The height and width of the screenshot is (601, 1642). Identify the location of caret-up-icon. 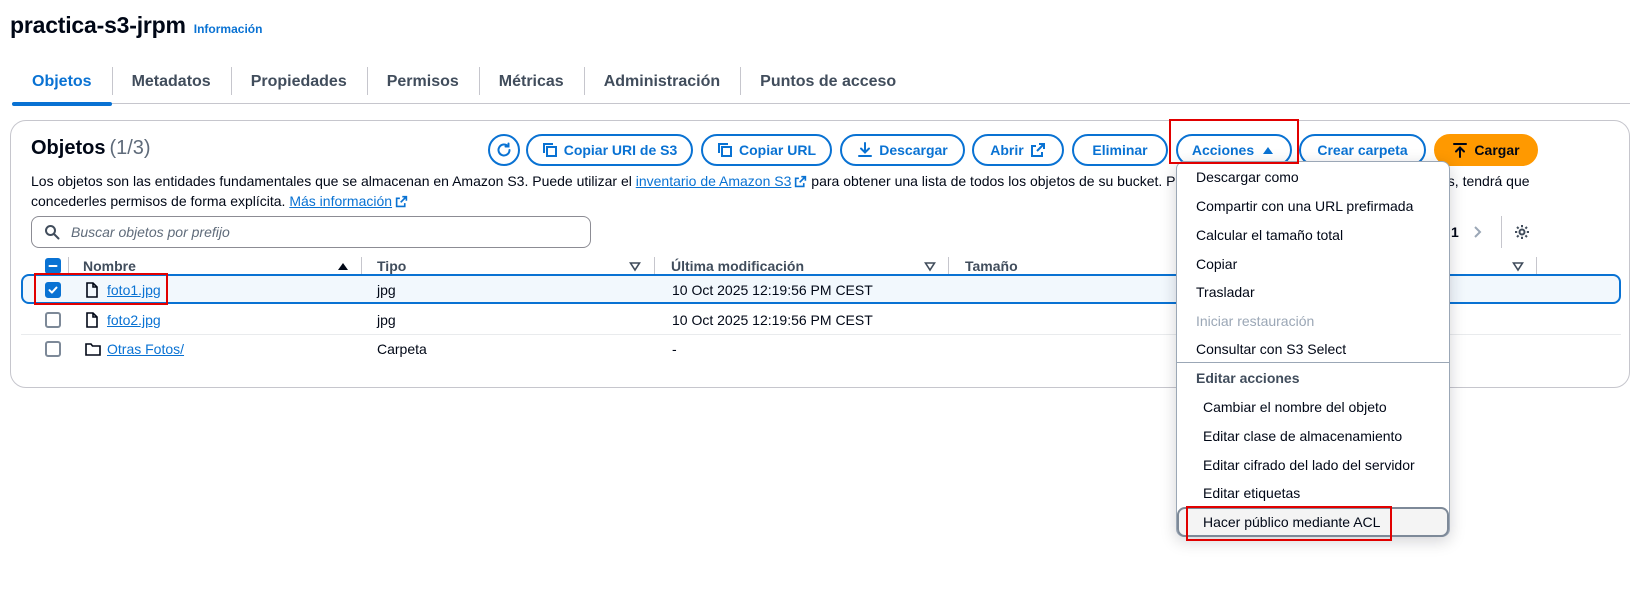
(1268, 150).